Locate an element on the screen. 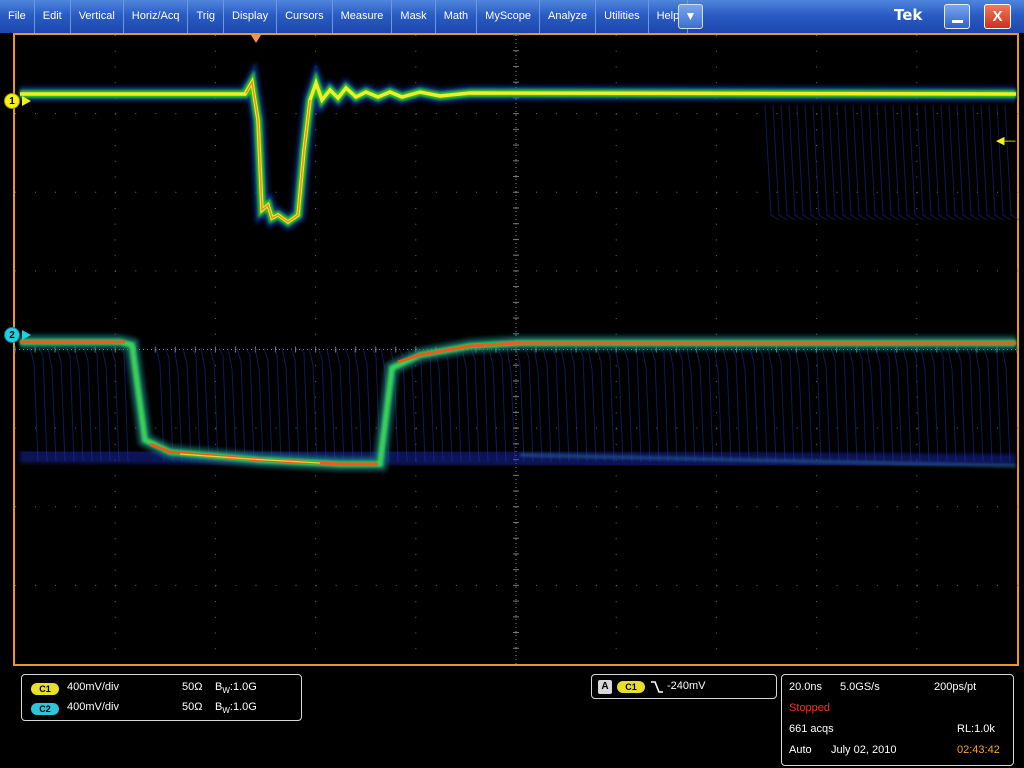 The image size is (1024, 768). tek-logo: Tek is located at coordinates (908, 15).